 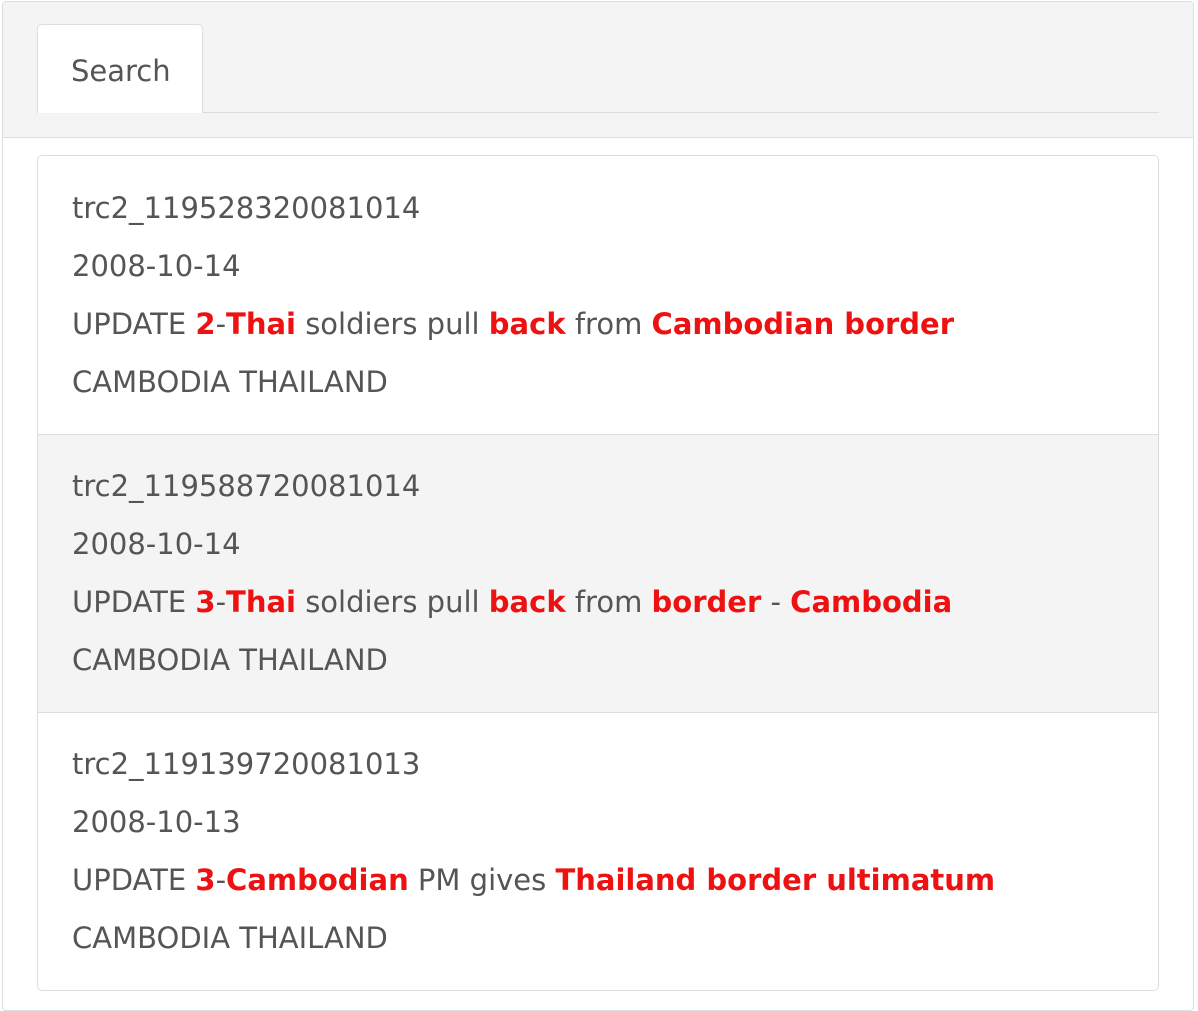 What do you see at coordinates (803, 324) in the screenshot?
I see `highlighted-term: Cambodian border` at bounding box center [803, 324].